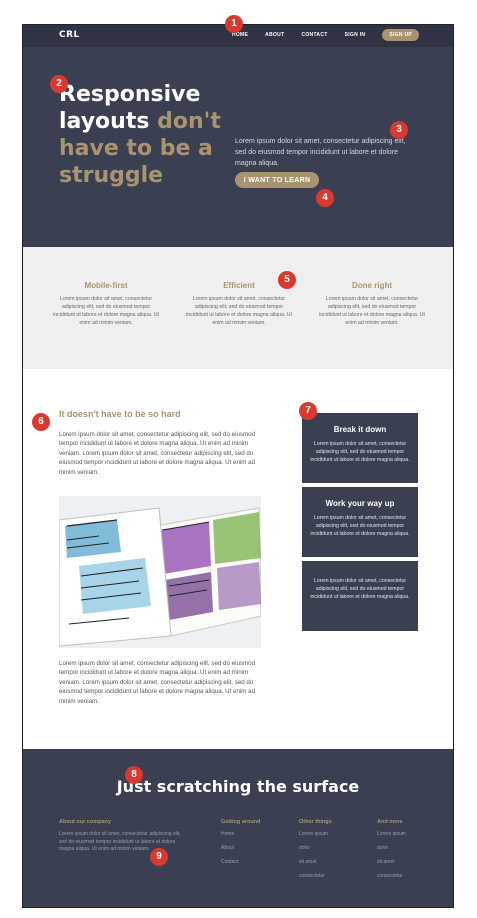 Image resolution: width=477 pixels, height=918 pixels. I want to click on signup-button: SIGN UP, so click(400, 35).